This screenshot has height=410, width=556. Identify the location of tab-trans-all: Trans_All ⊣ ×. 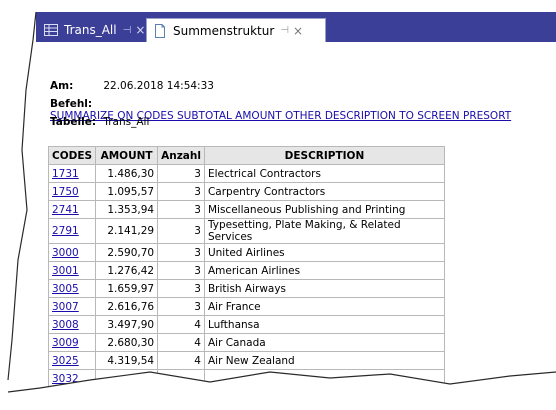
(93, 30).